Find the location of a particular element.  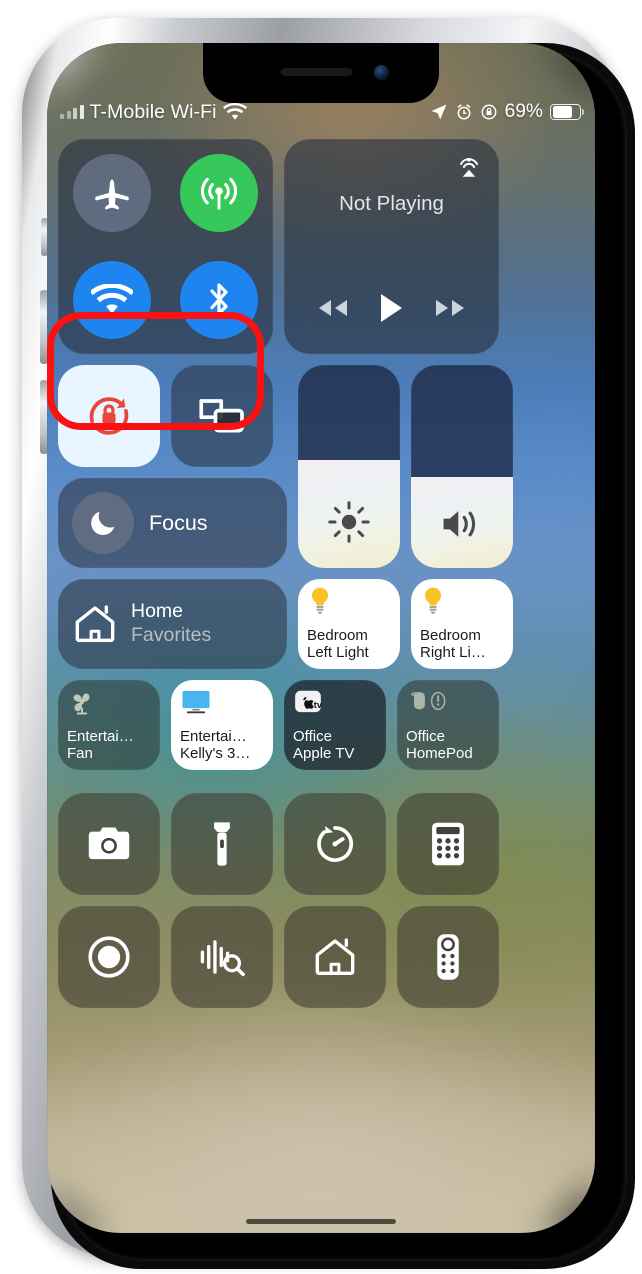

focus-label: Focus is located at coordinates (178, 522).